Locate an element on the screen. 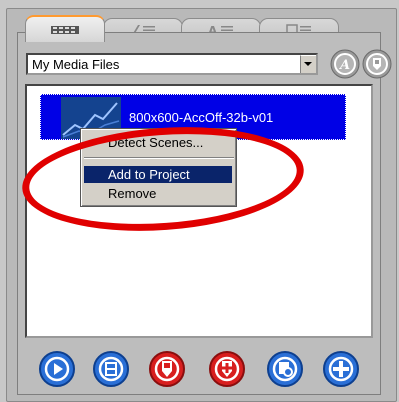 This screenshot has height=402, width=399. folder-dropdown: My Media Files is located at coordinates (172, 64).